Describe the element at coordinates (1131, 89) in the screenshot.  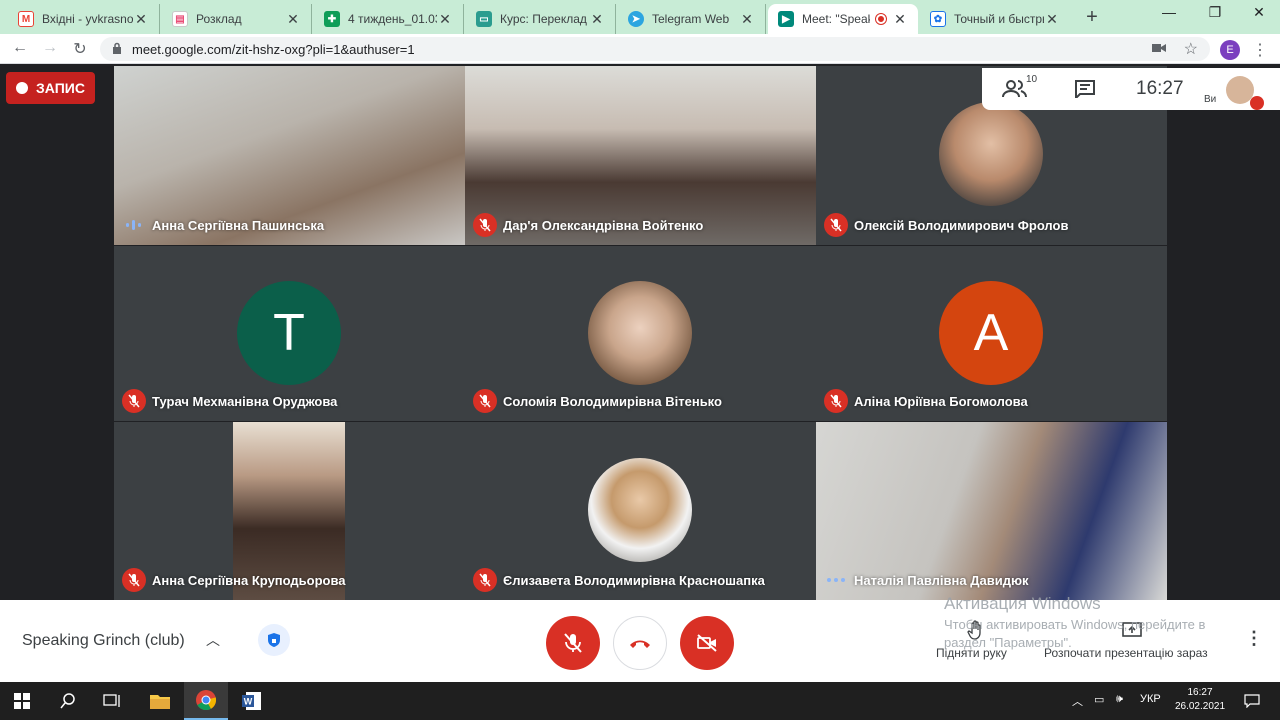
I see `meeting-info-panel: 10 16:27 Ви` at that location.